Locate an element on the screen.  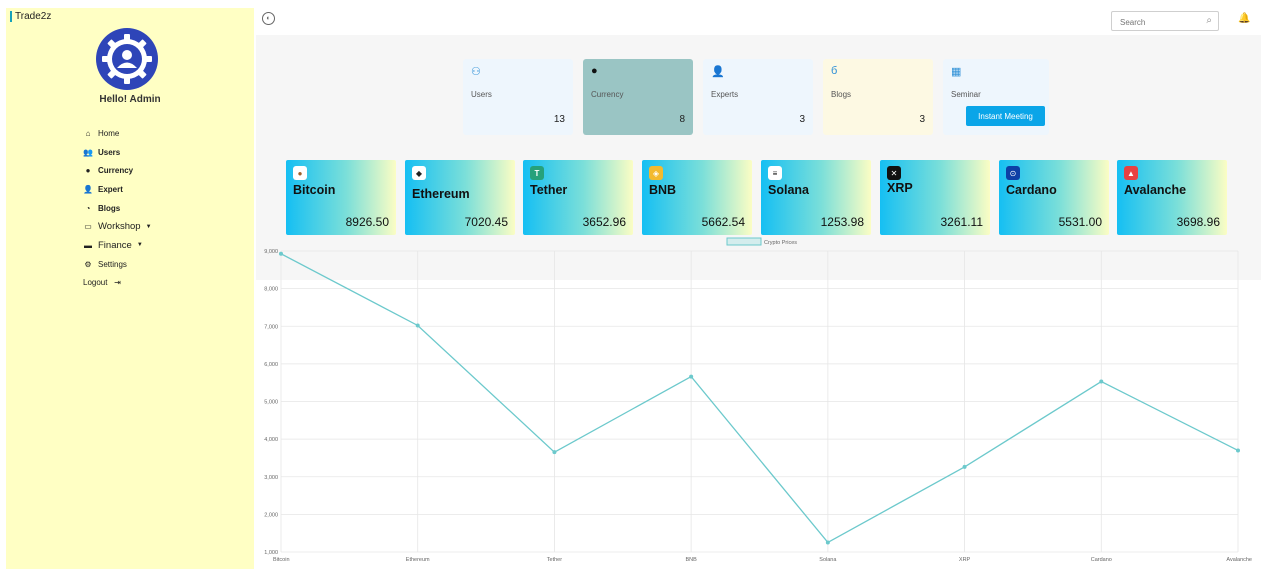
users-group-icon: ⚇ is located at coordinates (476, 72).